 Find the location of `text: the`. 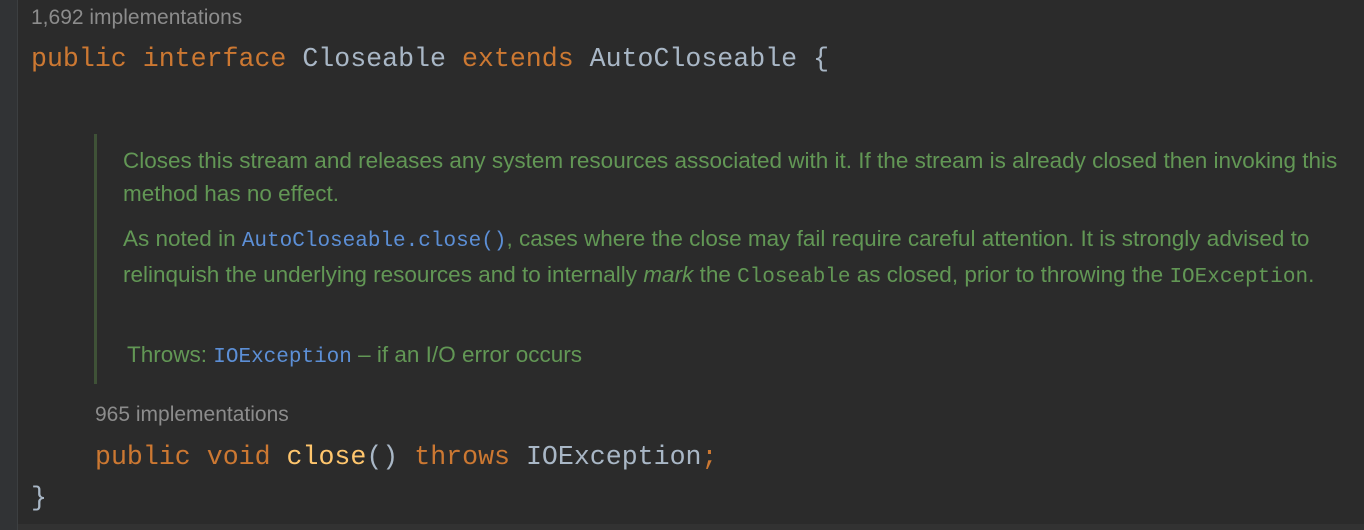

text: the is located at coordinates (715, 274).